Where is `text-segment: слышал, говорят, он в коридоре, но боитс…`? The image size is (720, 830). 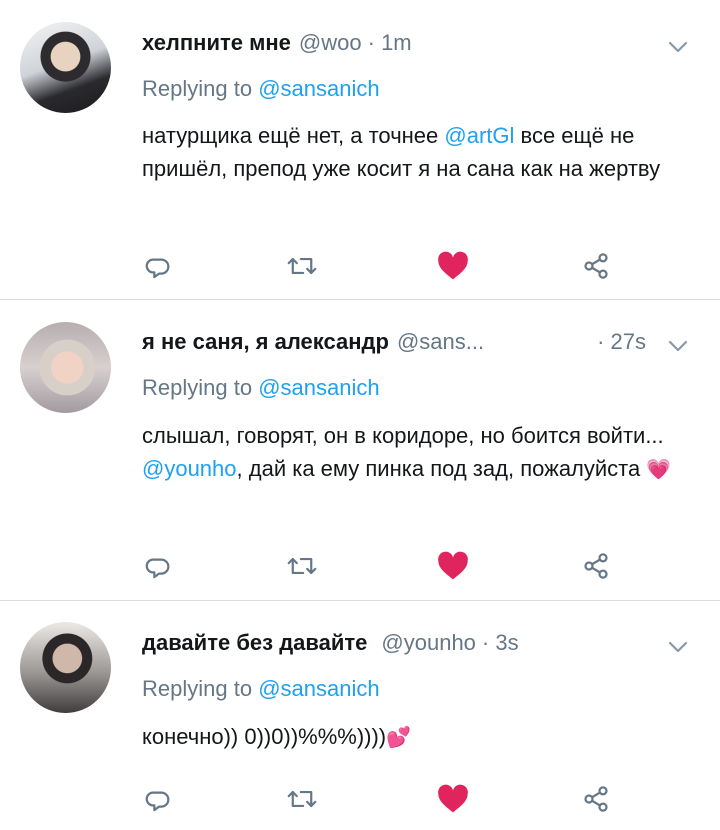 text-segment: слышал, говорят, он в коридоре, но боитс… is located at coordinates (403, 435).